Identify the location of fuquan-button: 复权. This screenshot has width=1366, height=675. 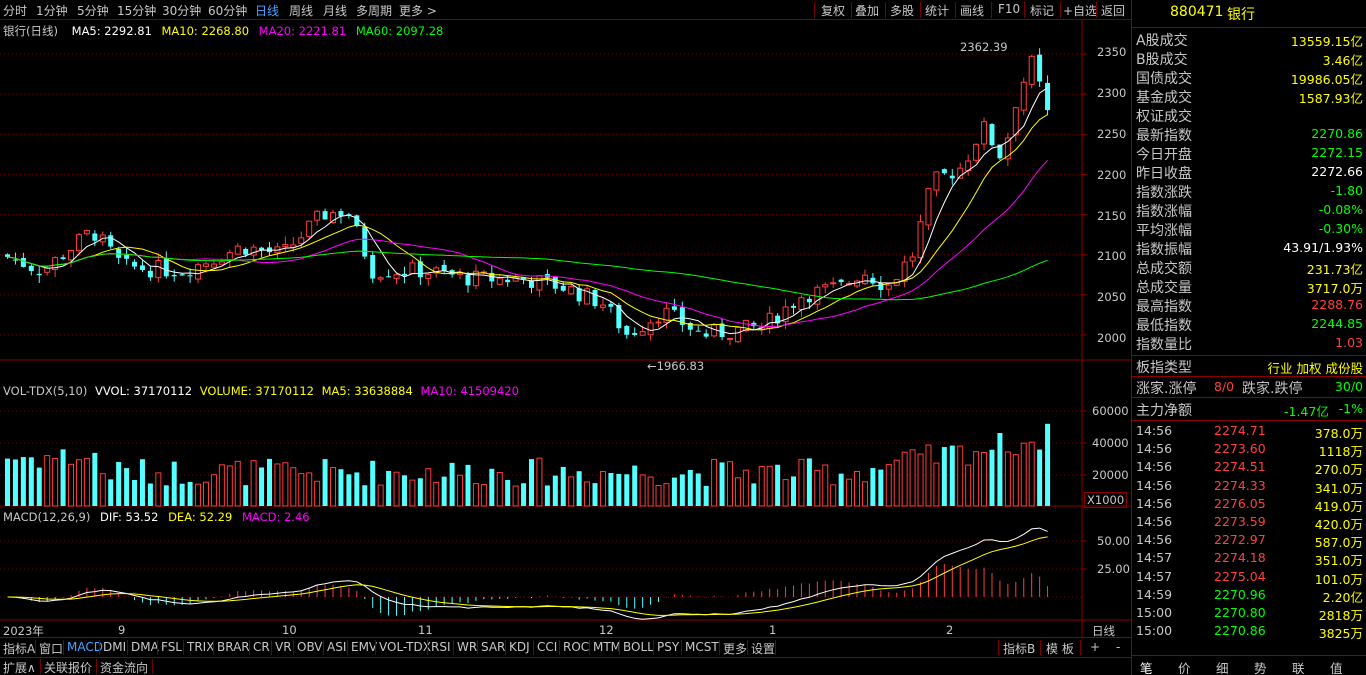
(833, 10).